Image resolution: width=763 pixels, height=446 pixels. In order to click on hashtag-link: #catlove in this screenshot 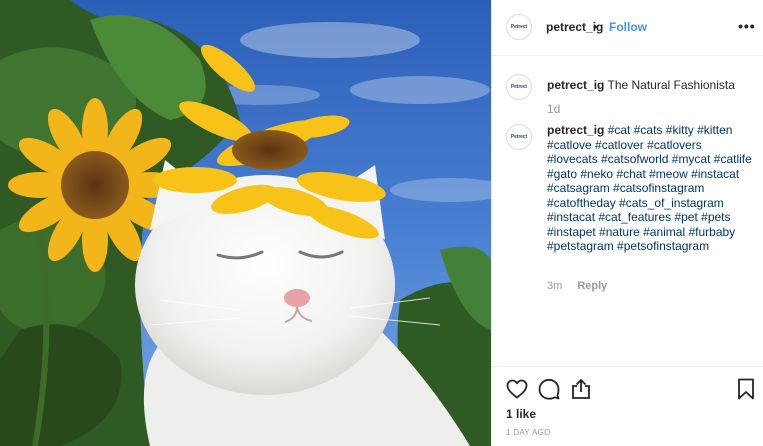, I will do `click(569, 145)`.